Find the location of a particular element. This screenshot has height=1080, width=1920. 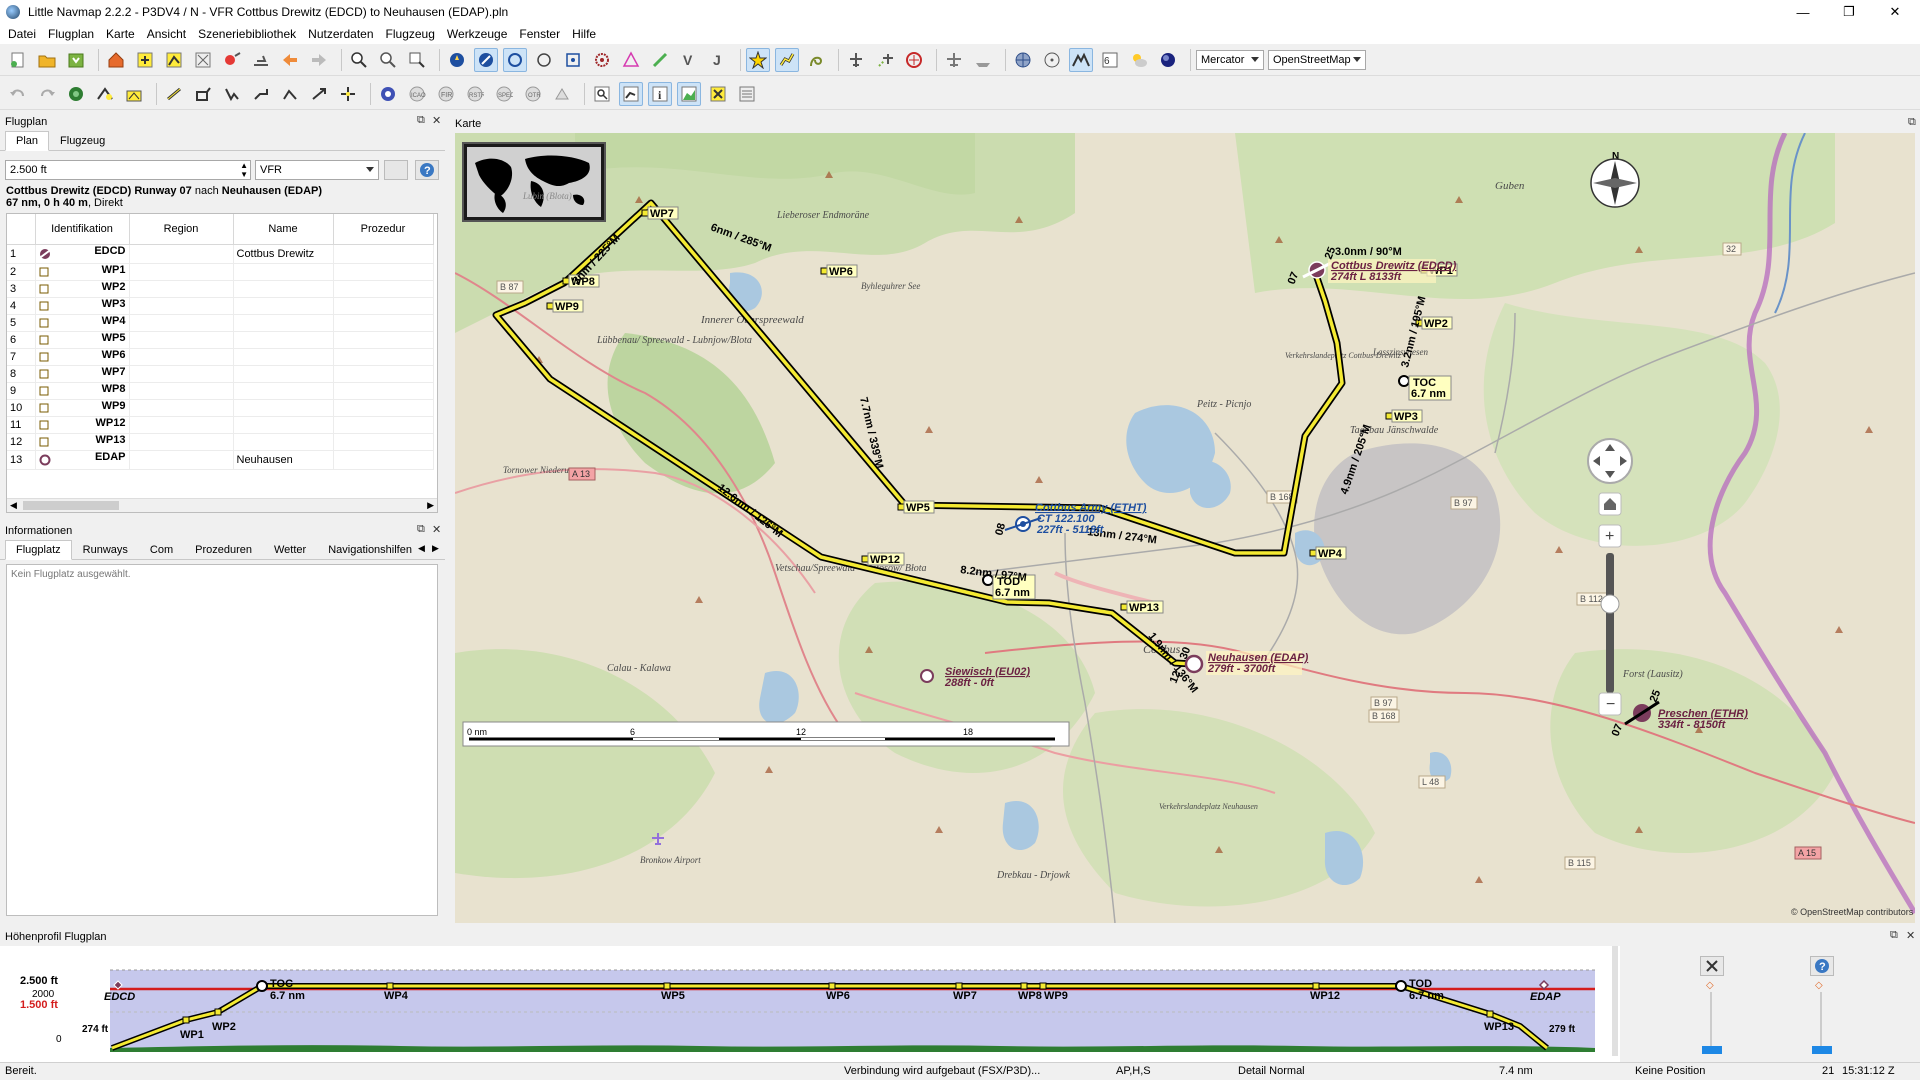

scroll-left-icon: ◀ is located at coordinates (13, 505).